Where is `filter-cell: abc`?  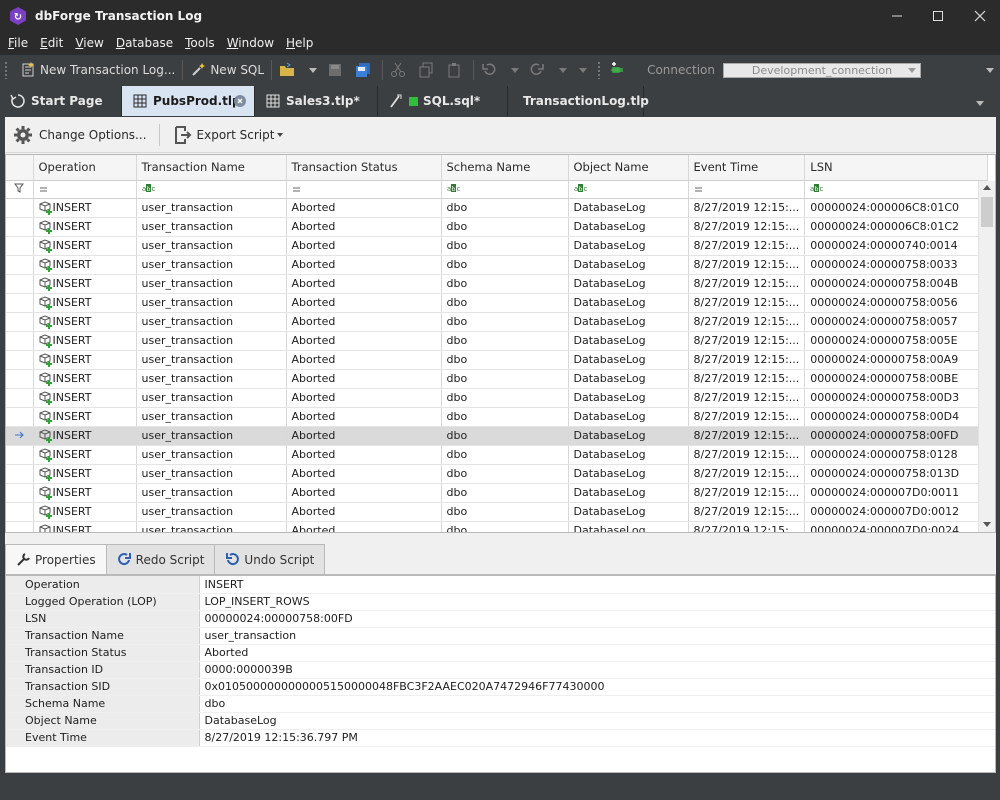 filter-cell: abc is located at coordinates (628, 189).